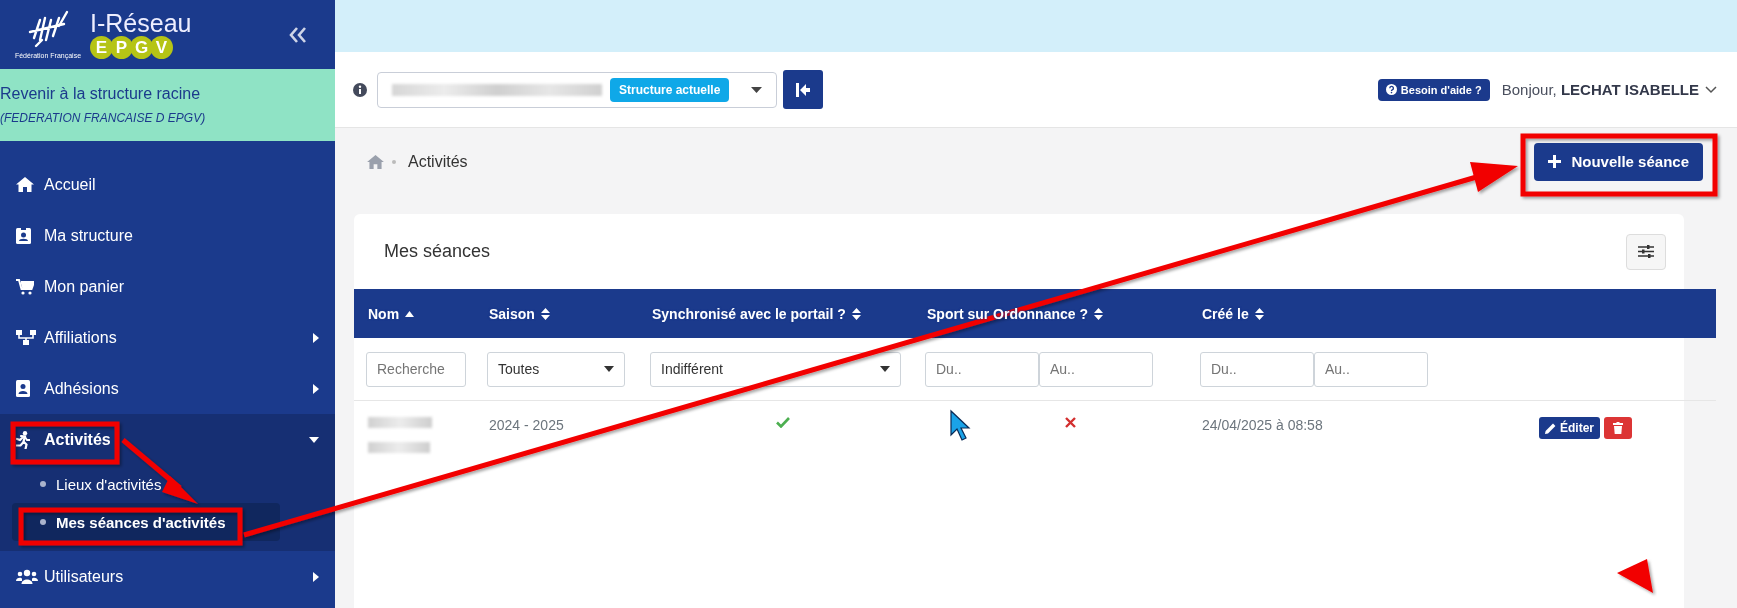 This screenshot has height=608, width=1737. I want to click on sidebar-item: Utilisateurs, so click(167, 576).